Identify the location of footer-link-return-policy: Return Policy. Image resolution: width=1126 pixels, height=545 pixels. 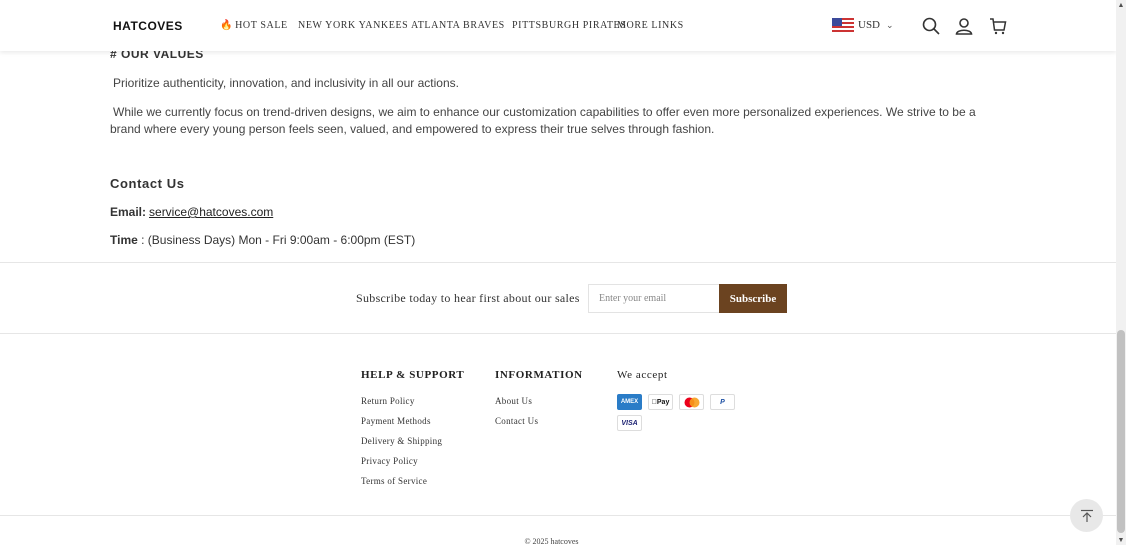
(388, 401).